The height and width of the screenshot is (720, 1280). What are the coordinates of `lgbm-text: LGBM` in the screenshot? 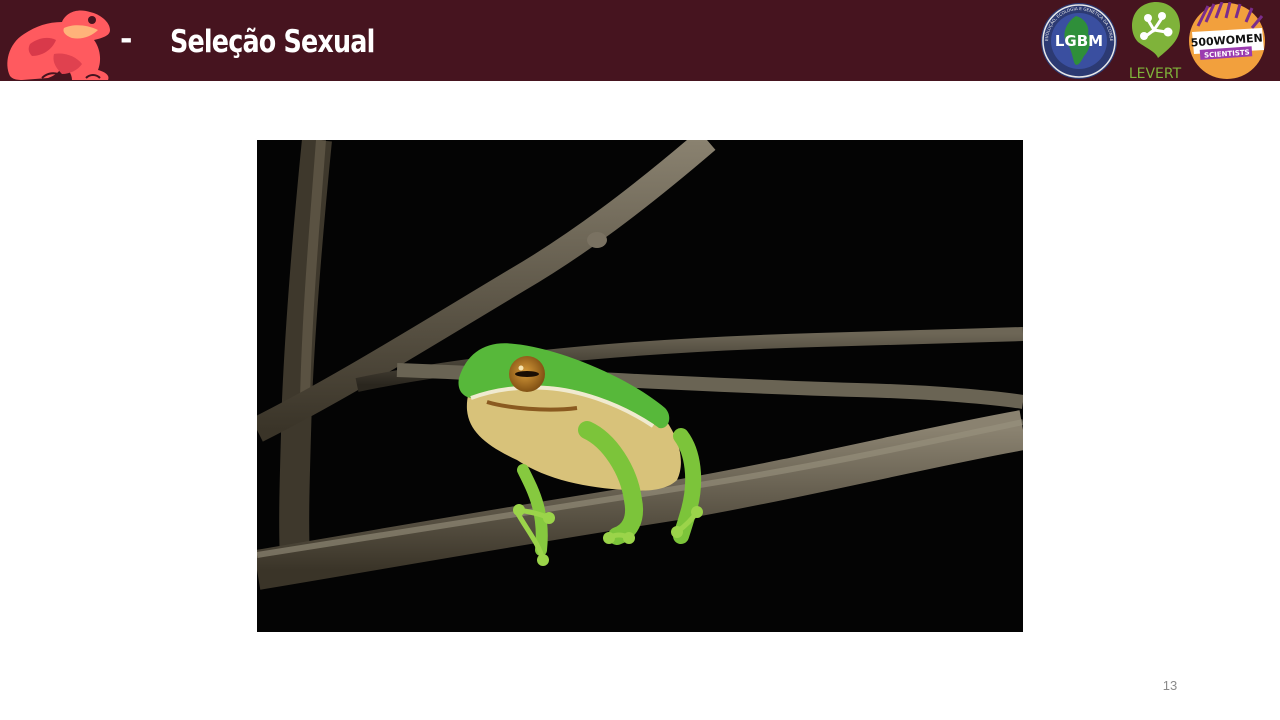 It's located at (1079, 41).